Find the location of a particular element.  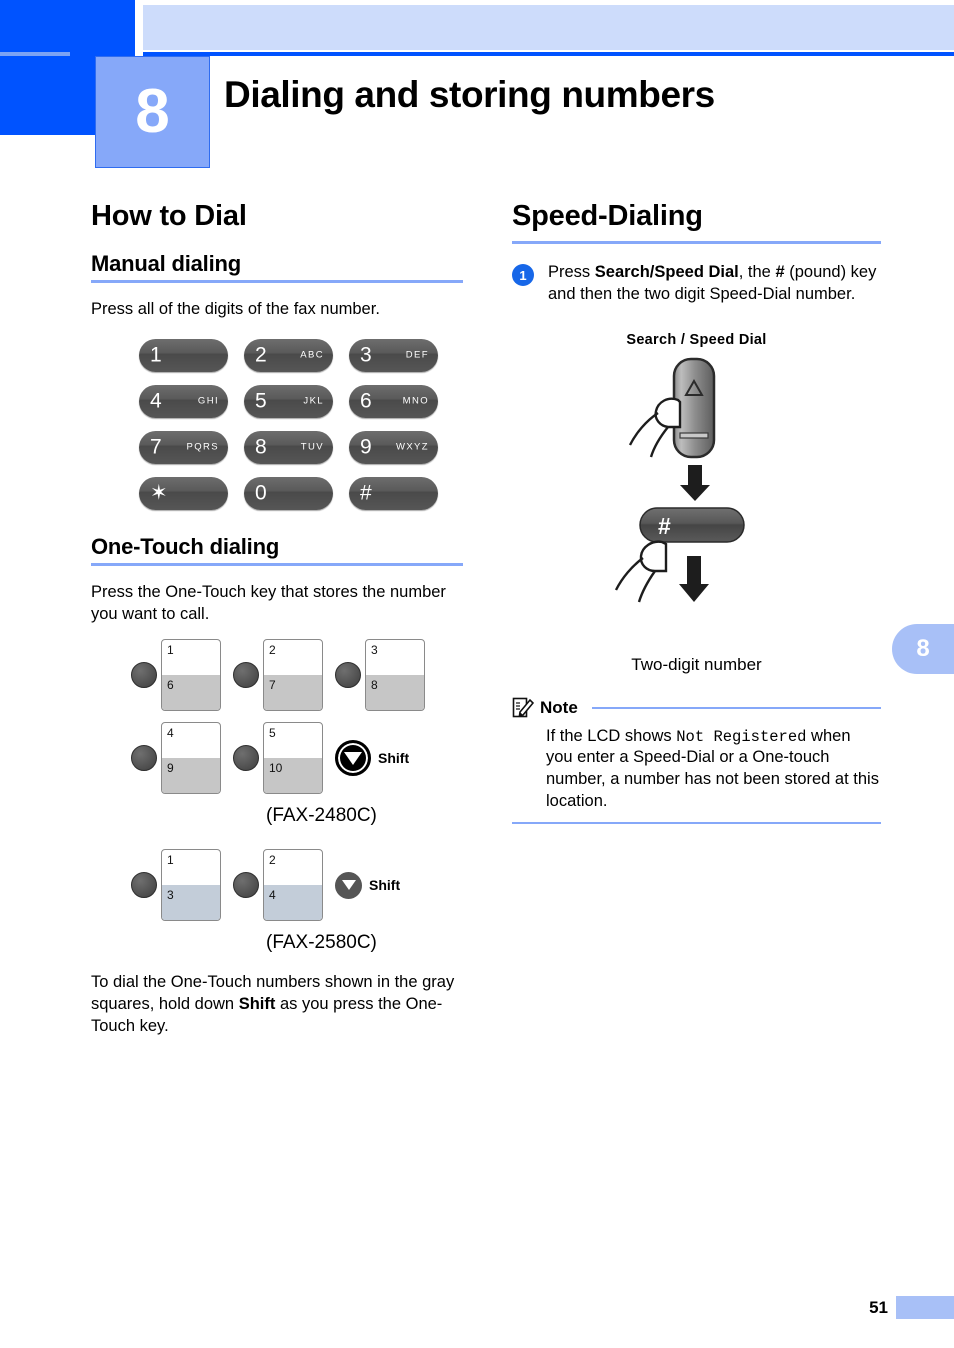

dialpad-key-letters: MNO is located at coordinates (415, 401).